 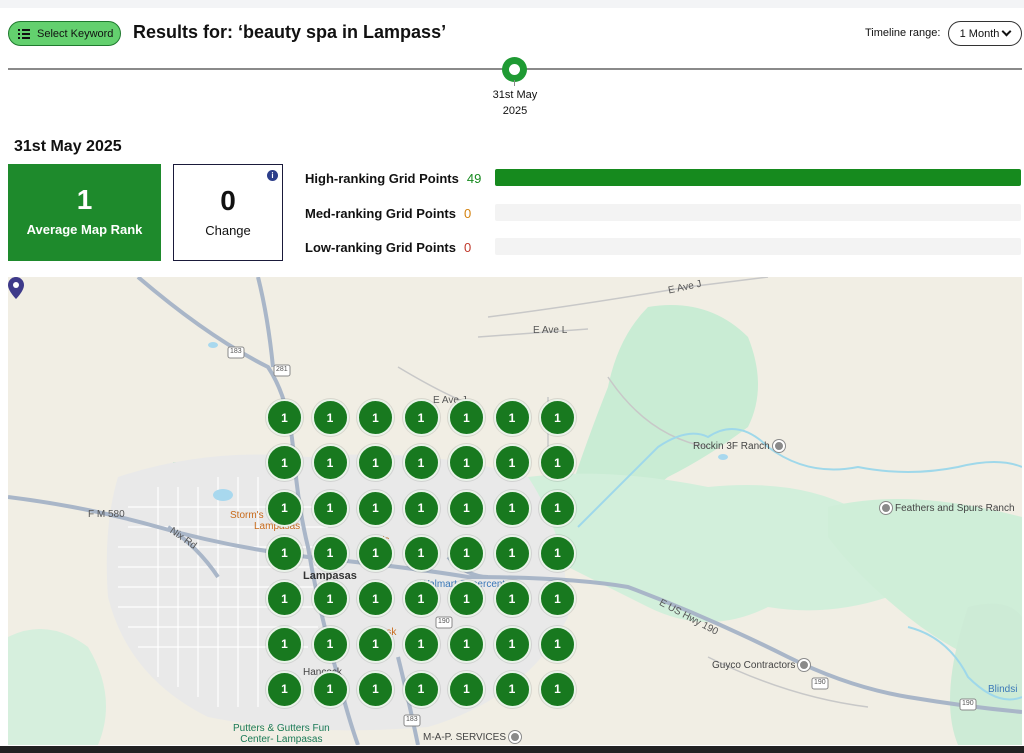 I want to click on high-ranking-bar, so click(x=758, y=177).